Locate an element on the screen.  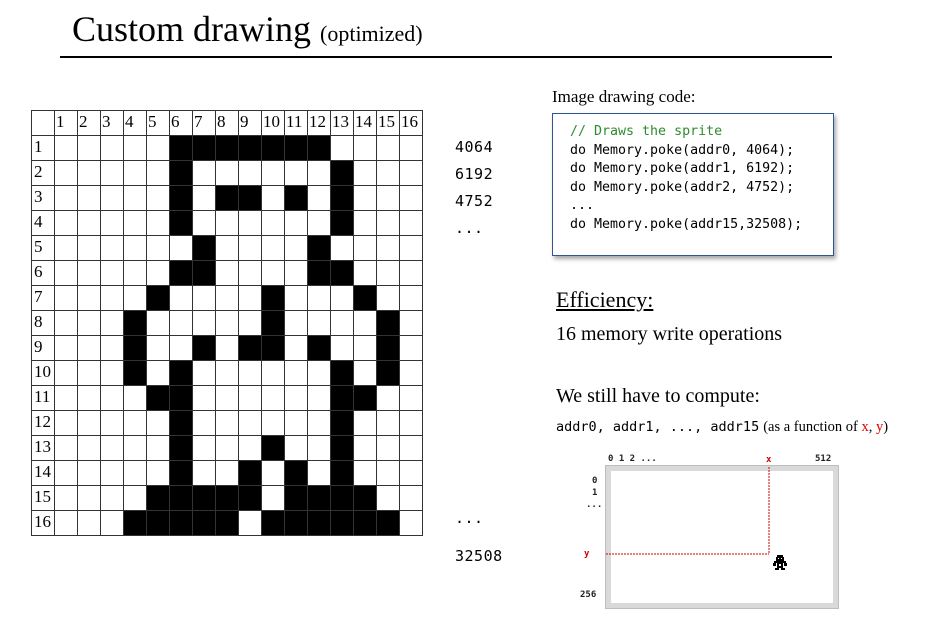
column-header: 9 is located at coordinates (250, 123).